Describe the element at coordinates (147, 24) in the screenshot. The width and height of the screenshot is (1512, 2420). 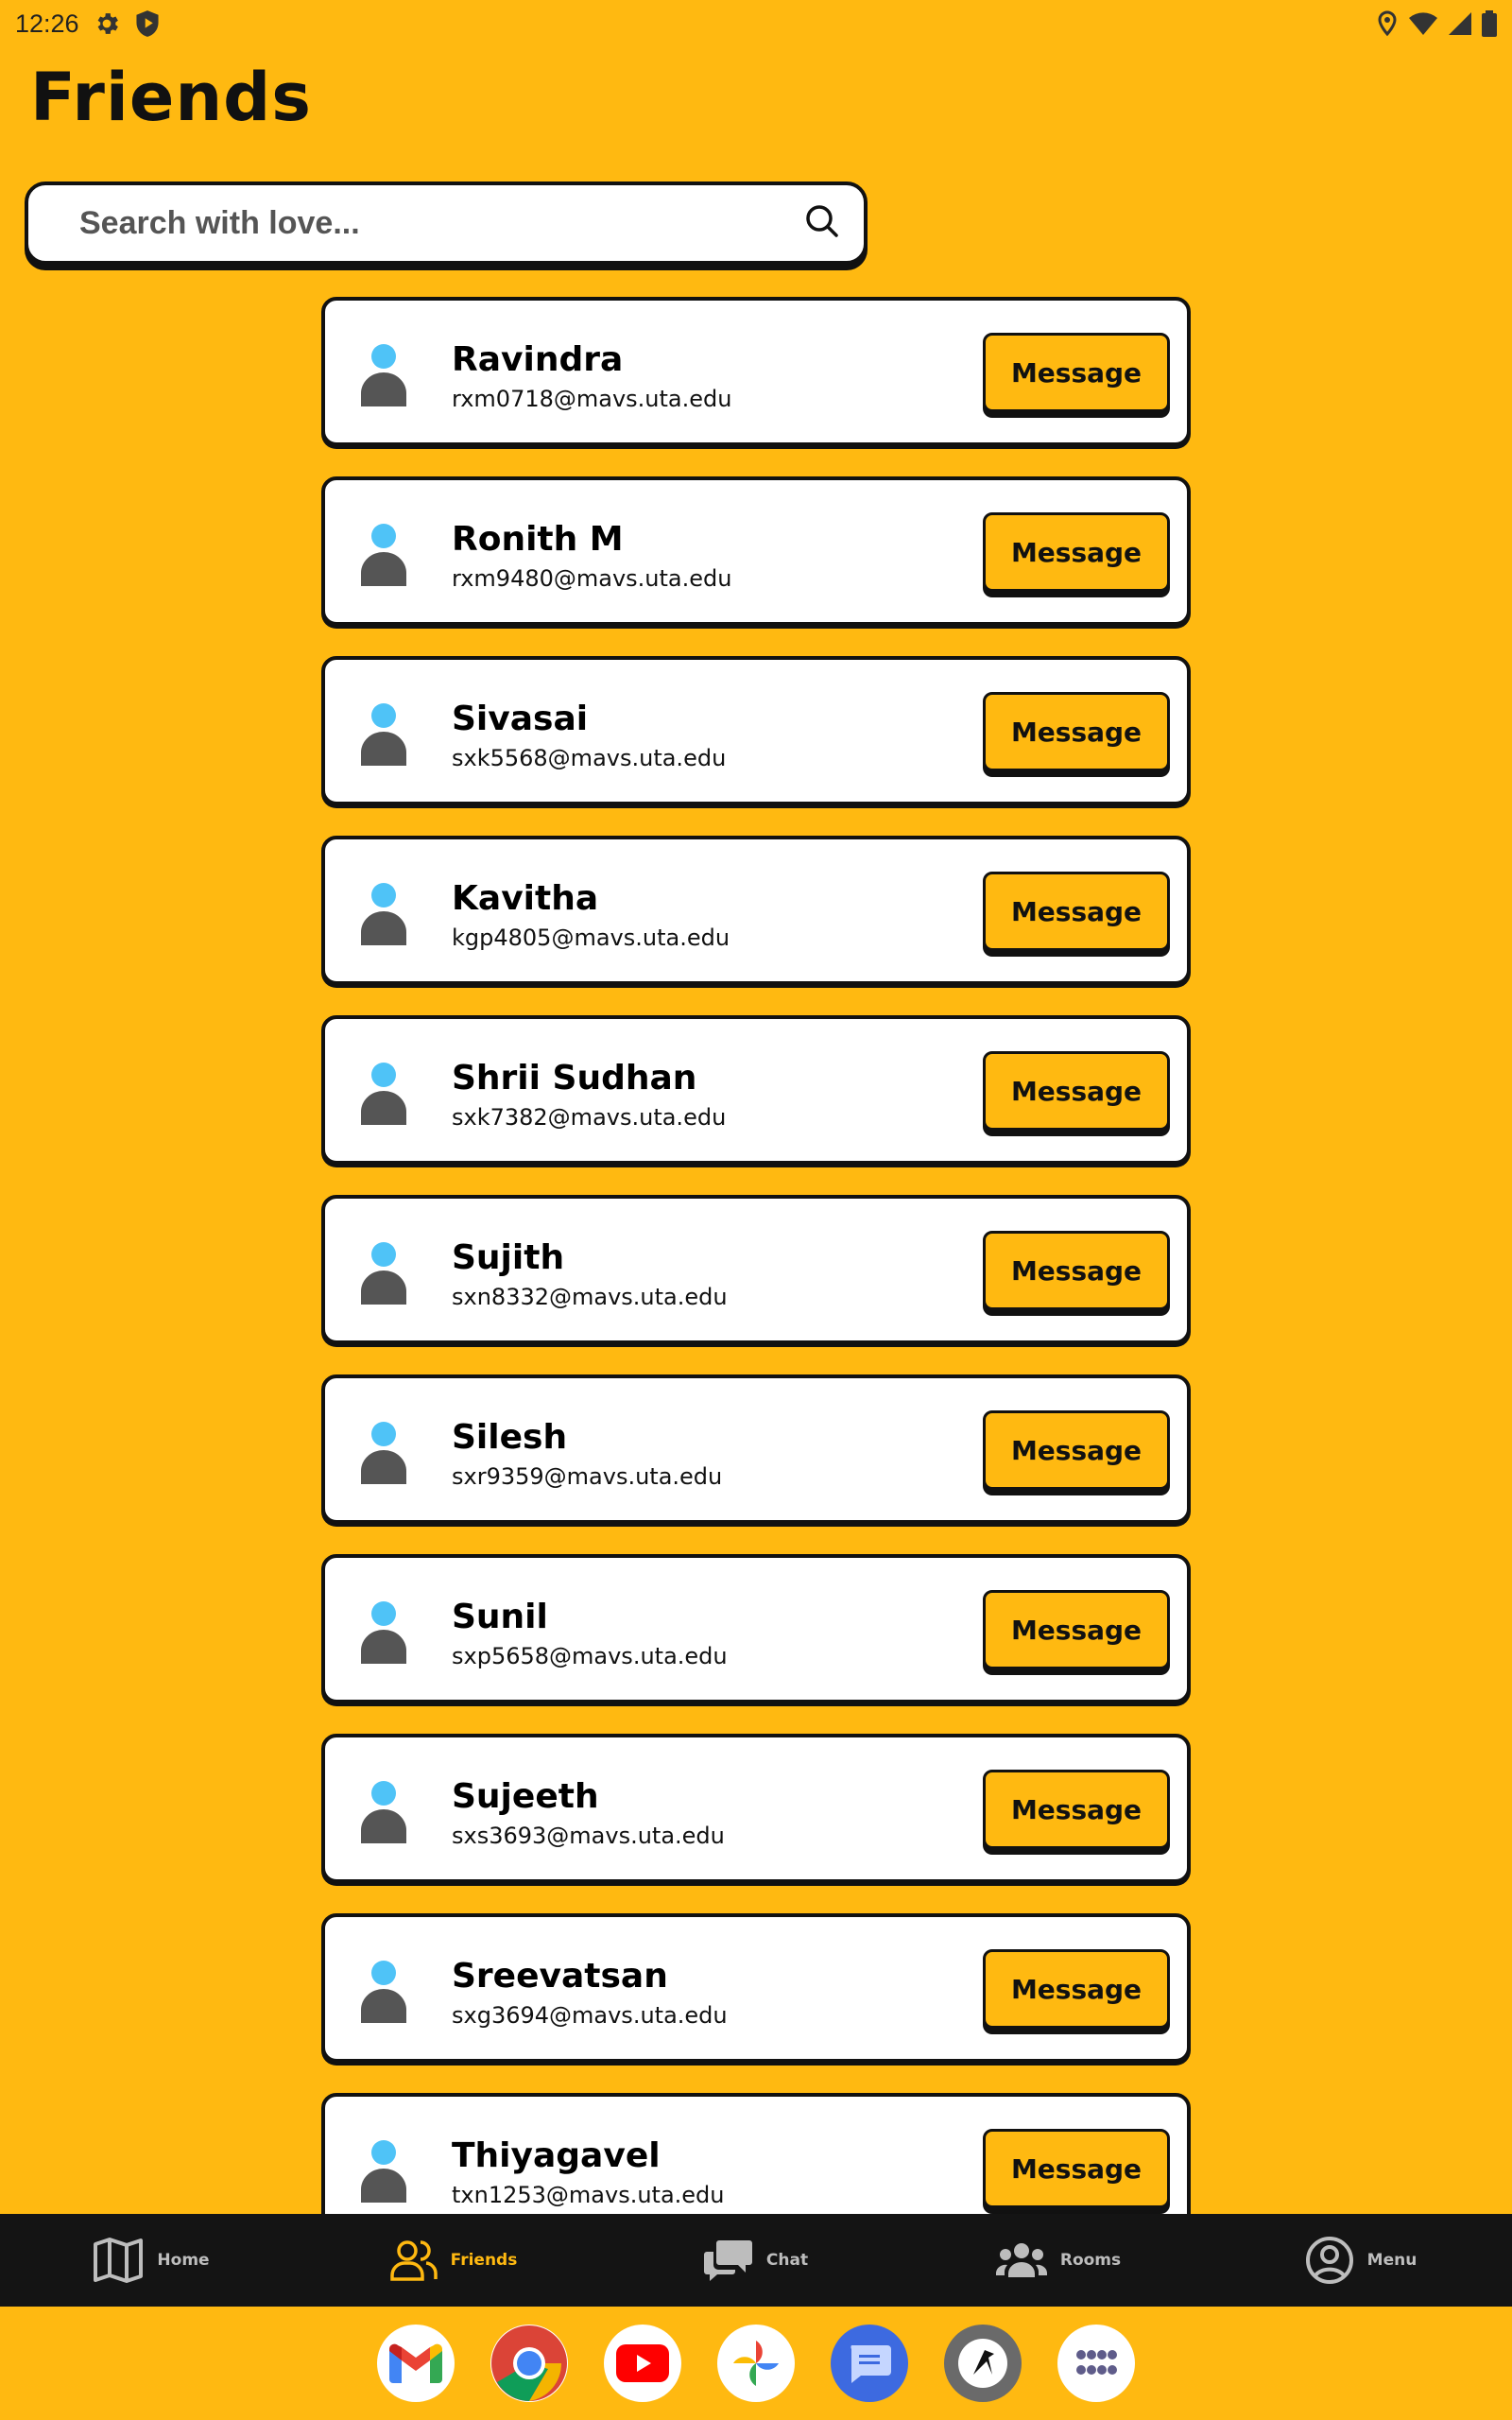
I see `shield-icon` at that location.